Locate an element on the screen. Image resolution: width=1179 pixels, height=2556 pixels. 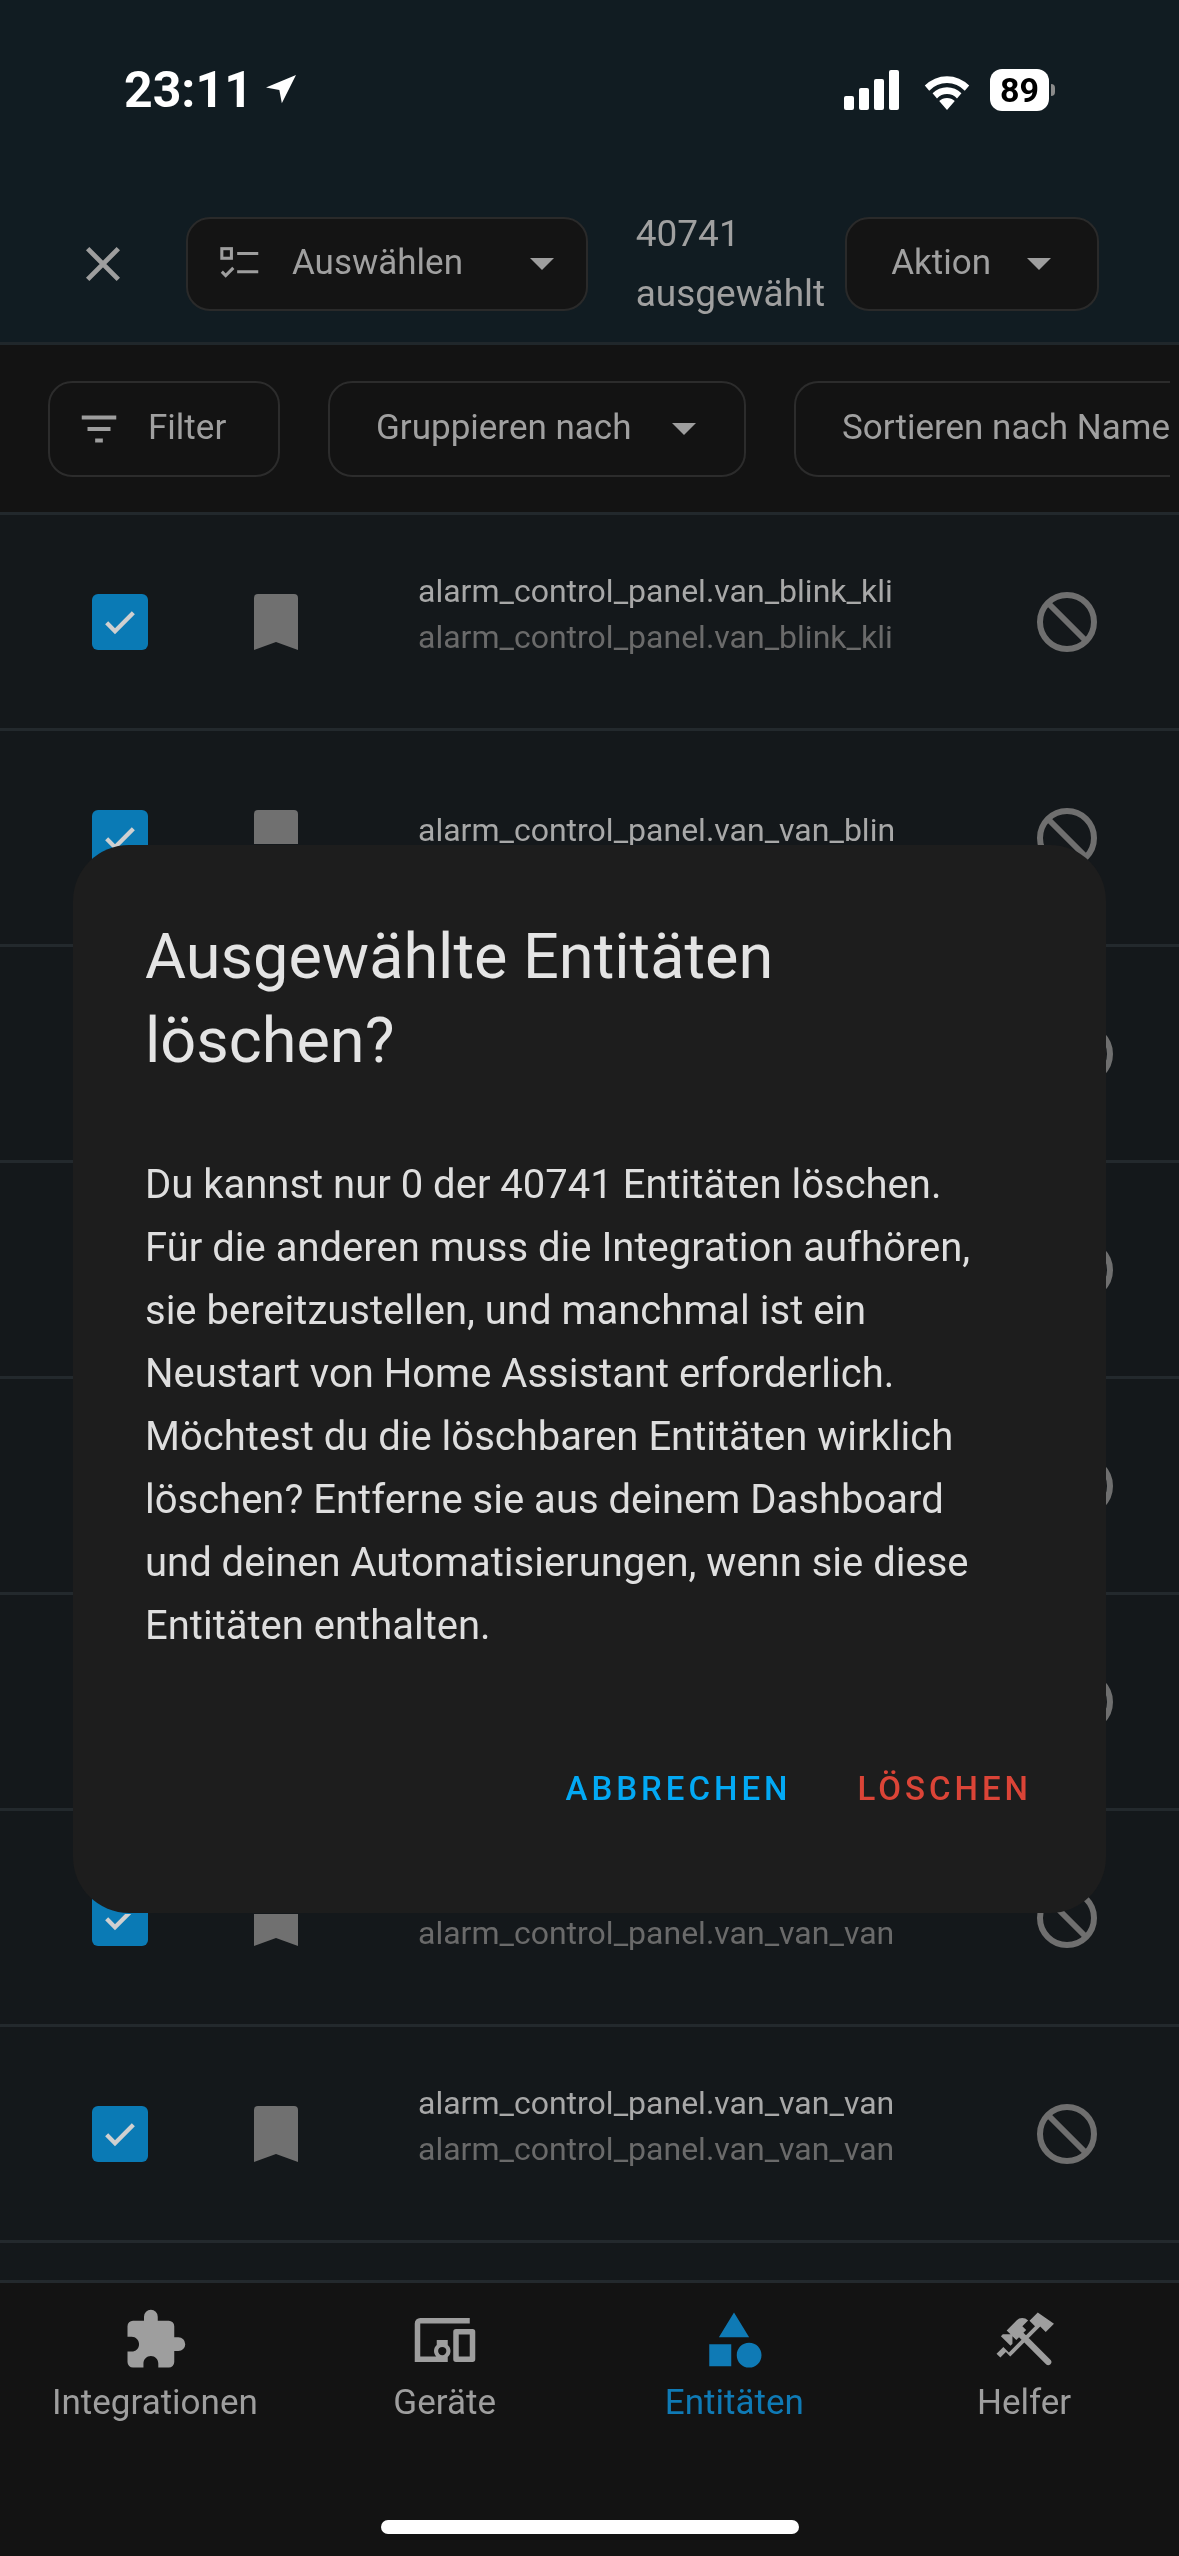
entity-name: alarm_control_panel.van_van_van is located at coordinates (657, 2103).